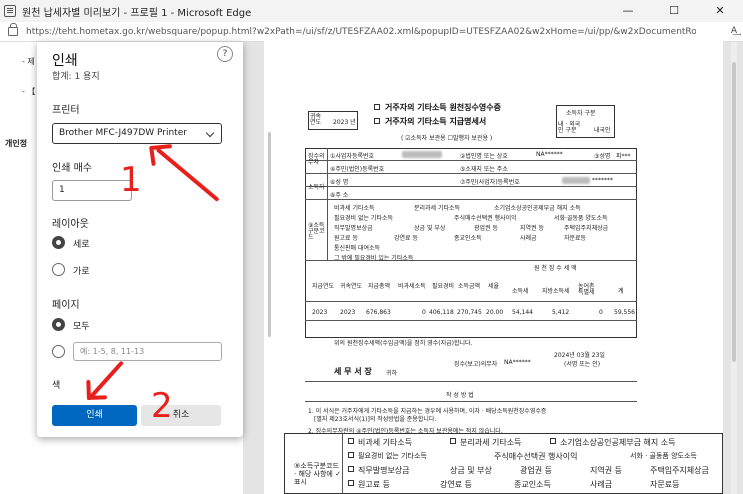 The width and height of the screenshot is (743, 494). Describe the element at coordinates (491, 442) in the screenshot. I see `big-option: 분리과세 기타소득` at that location.